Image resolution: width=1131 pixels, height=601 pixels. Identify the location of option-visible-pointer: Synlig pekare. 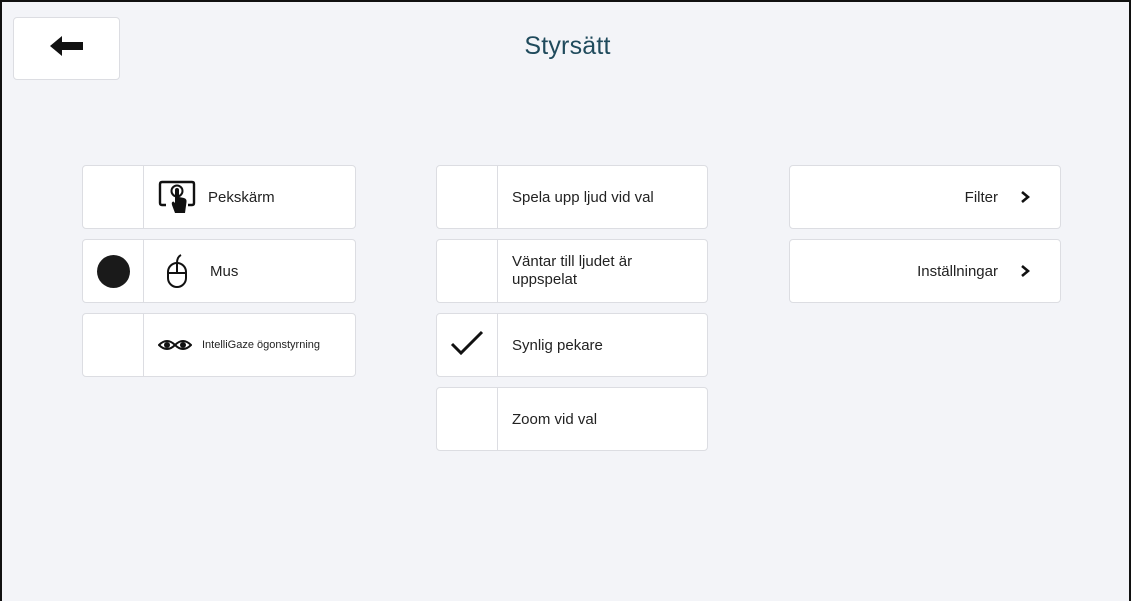
(572, 345).